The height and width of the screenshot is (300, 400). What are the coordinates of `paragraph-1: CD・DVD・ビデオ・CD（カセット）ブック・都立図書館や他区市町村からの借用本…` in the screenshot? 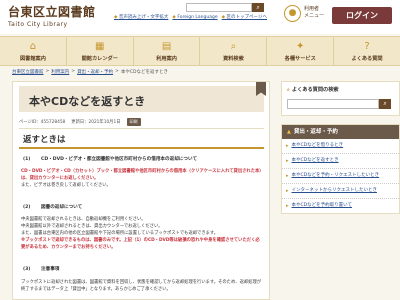 It's located at (141, 178).